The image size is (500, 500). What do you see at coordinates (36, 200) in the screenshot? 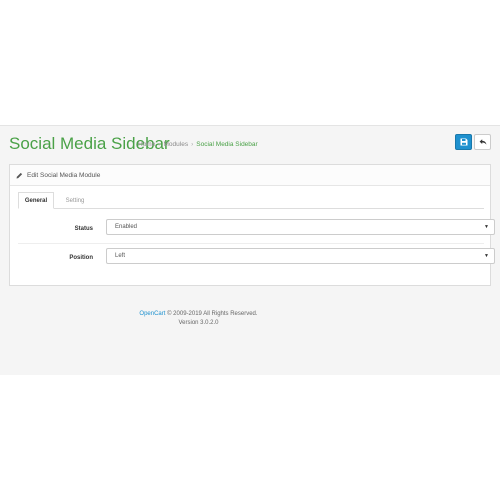
I see `tab-general: General` at bounding box center [36, 200].